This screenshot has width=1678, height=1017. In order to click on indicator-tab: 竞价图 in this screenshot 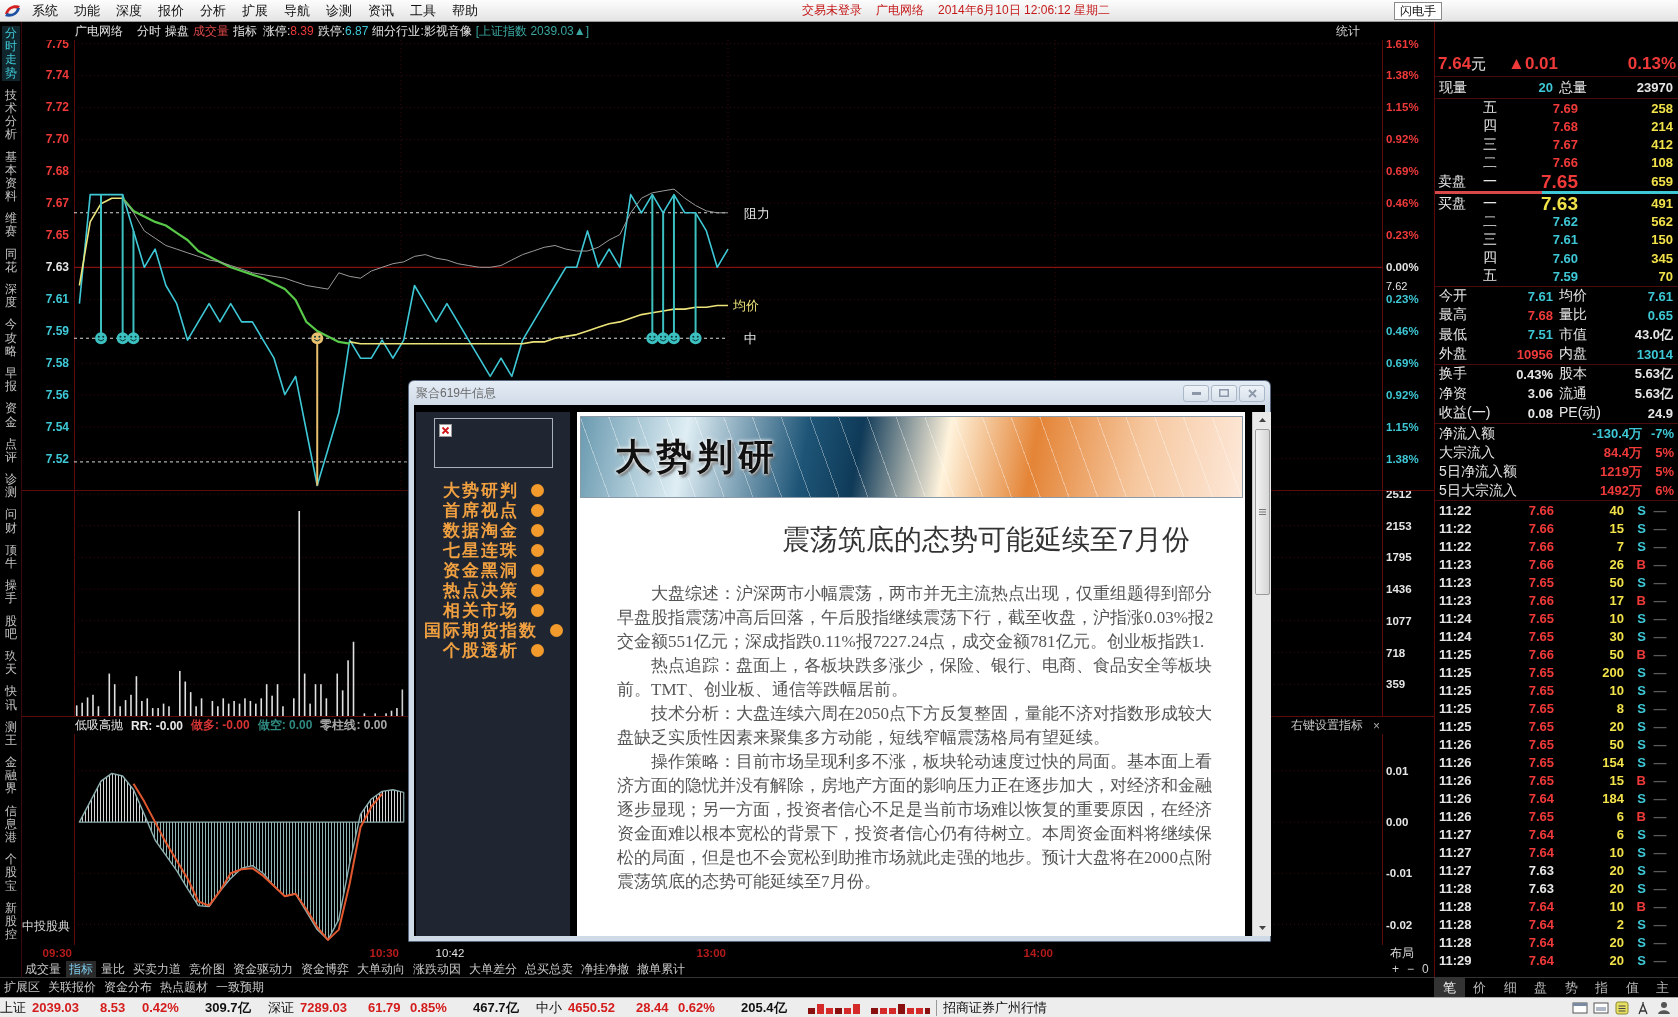, I will do `click(207, 968)`.